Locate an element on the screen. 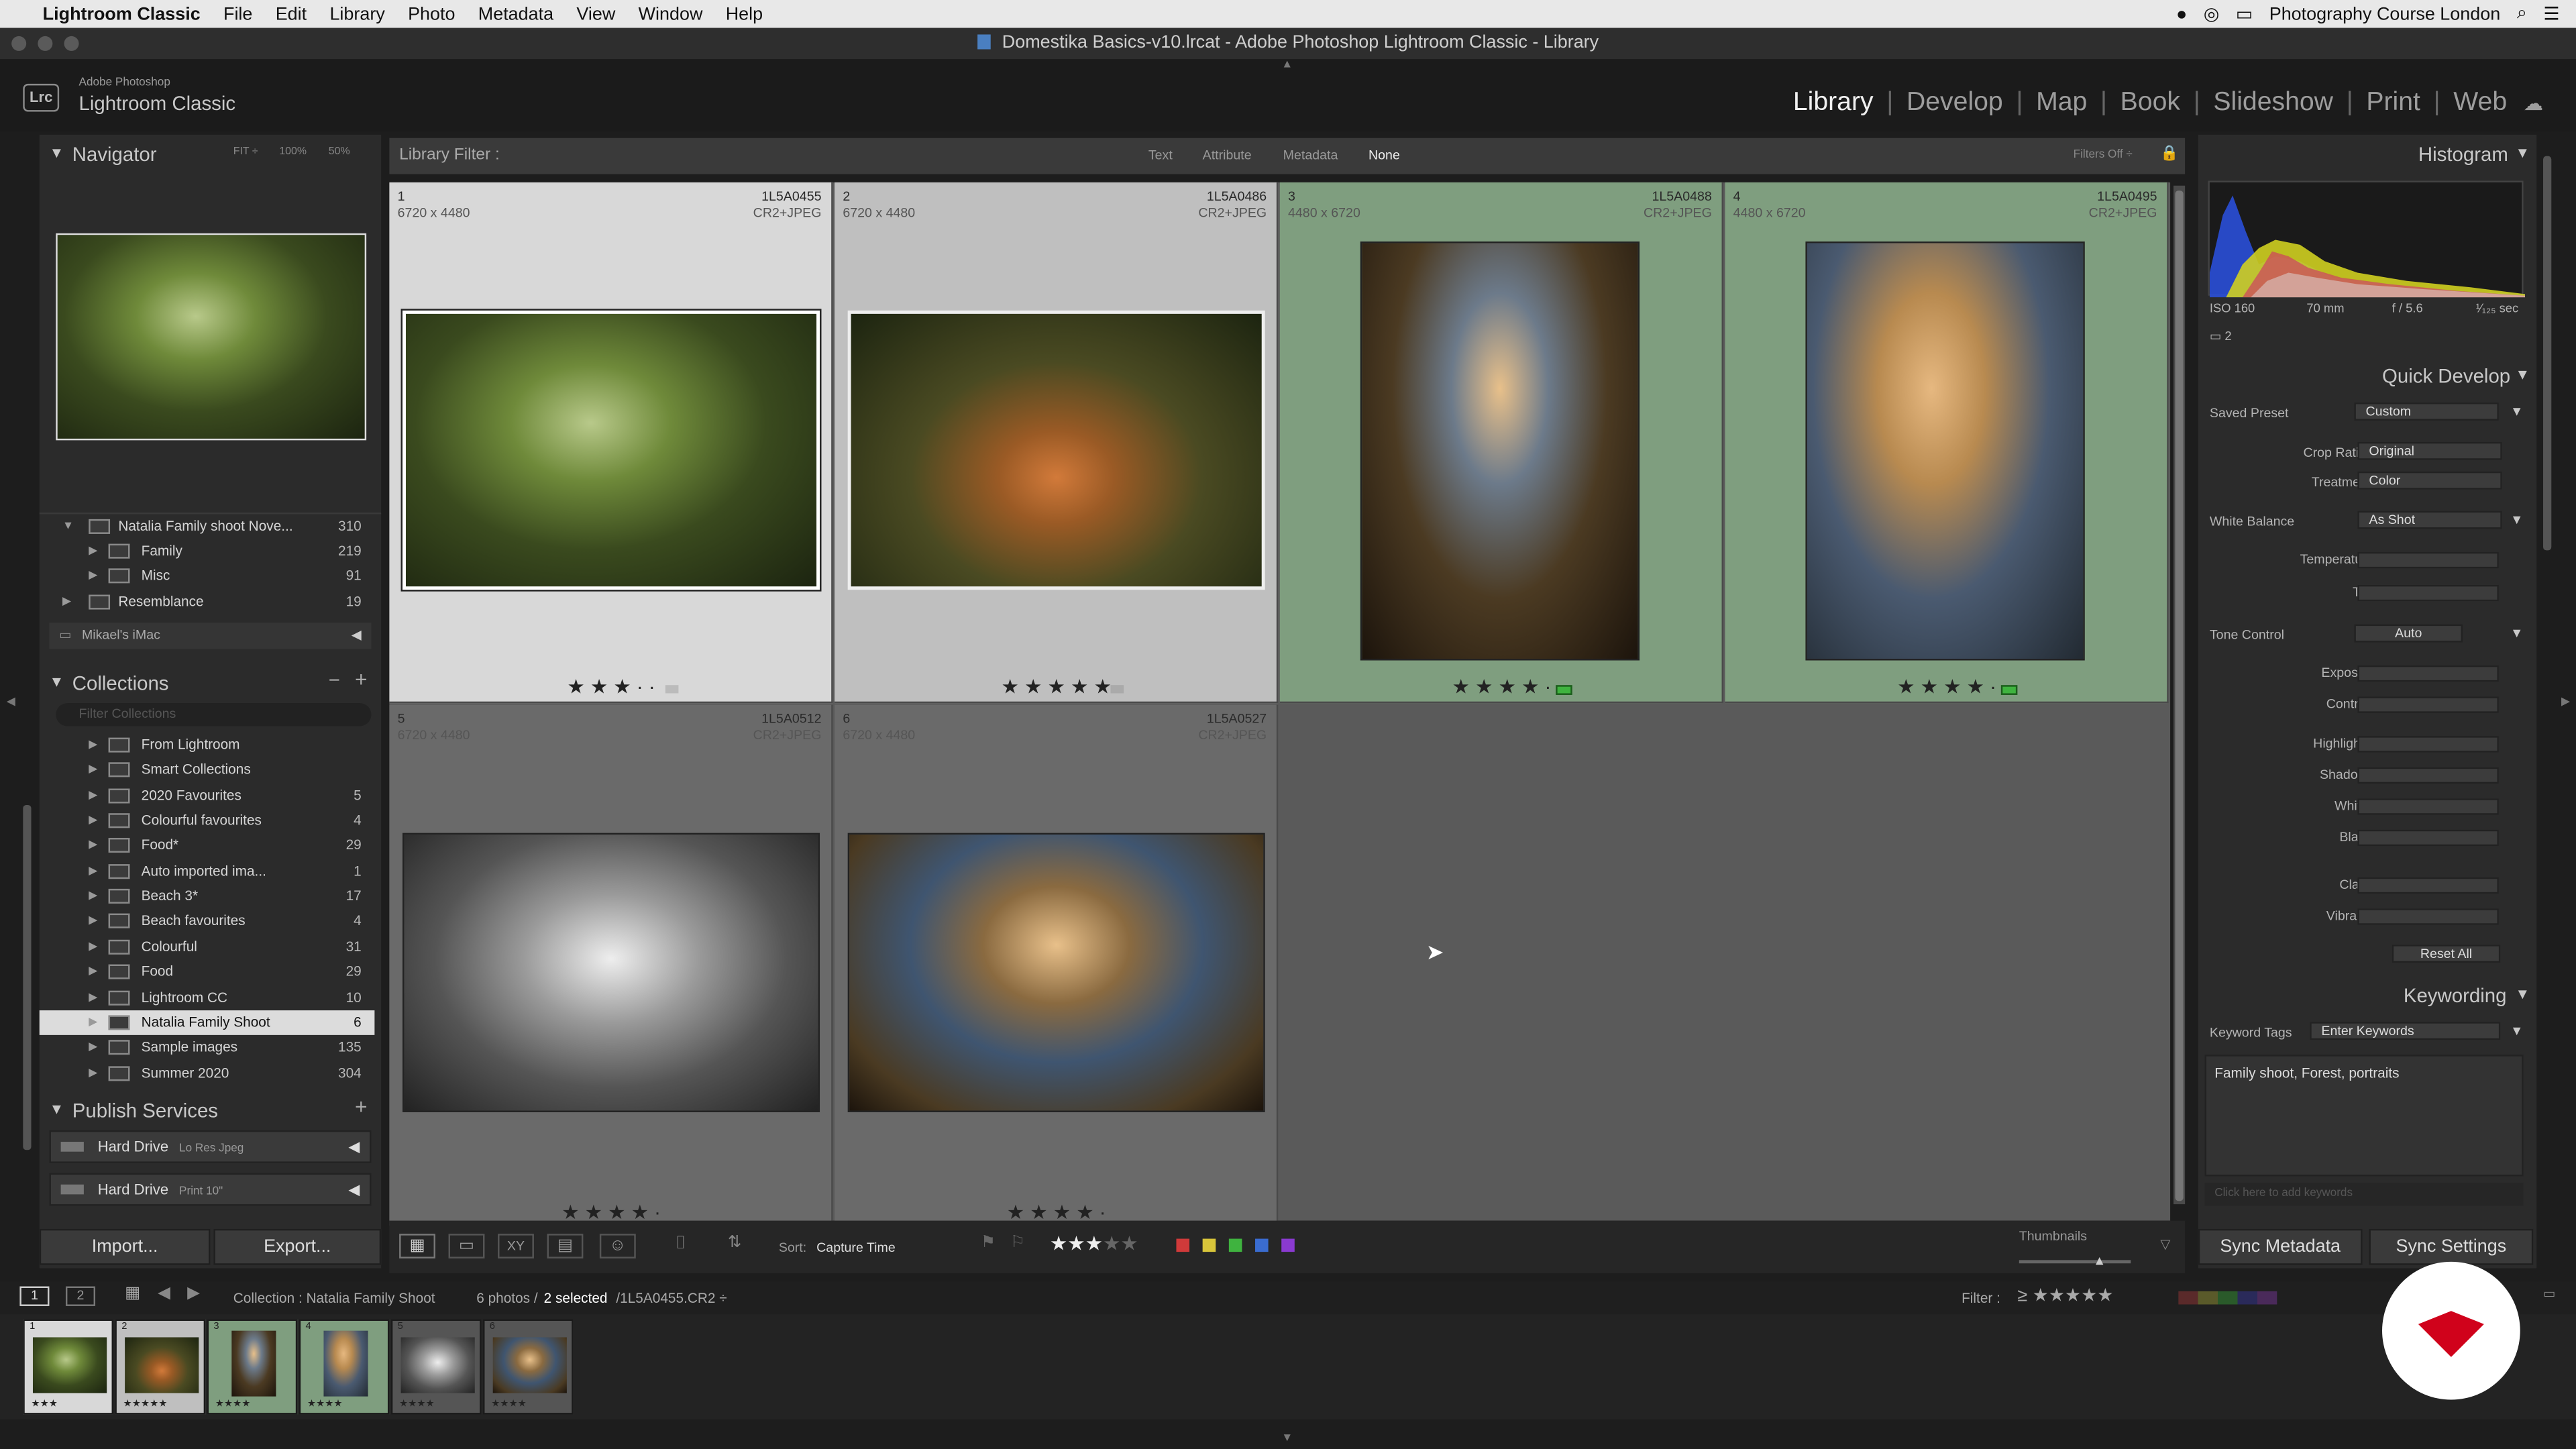 The image size is (2576, 1449). collections-header: ▼ Collections − + is located at coordinates (210, 681).